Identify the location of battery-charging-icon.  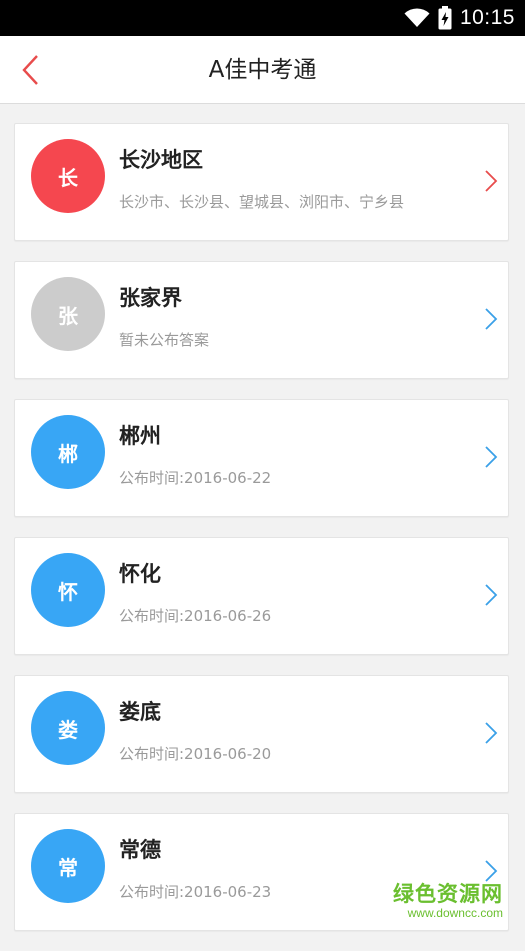
(445, 18).